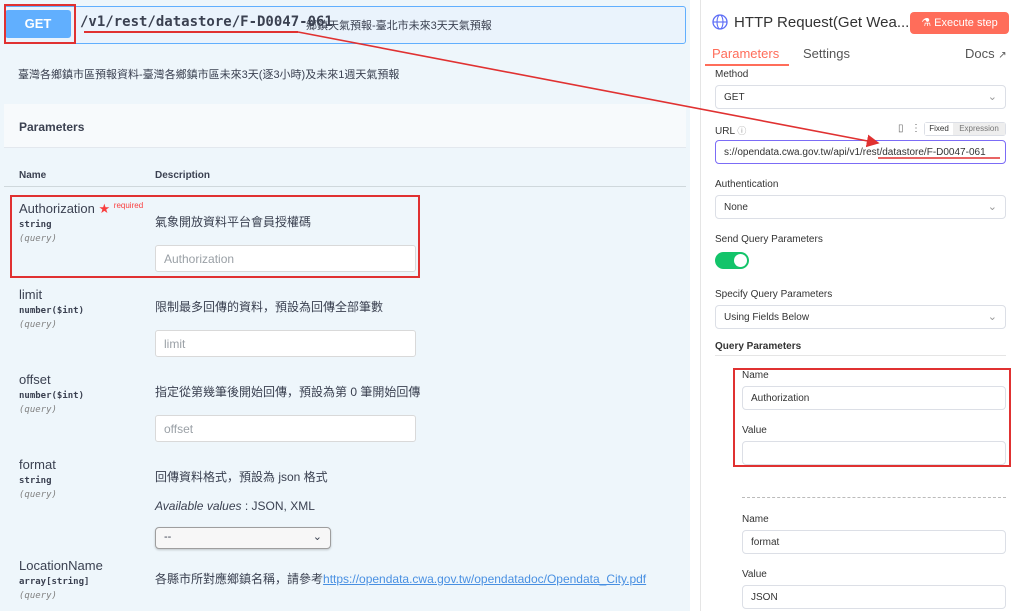  Describe the element at coordinates (916, 128) in the screenshot. I see `more-options-icon: ⋮` at that location.